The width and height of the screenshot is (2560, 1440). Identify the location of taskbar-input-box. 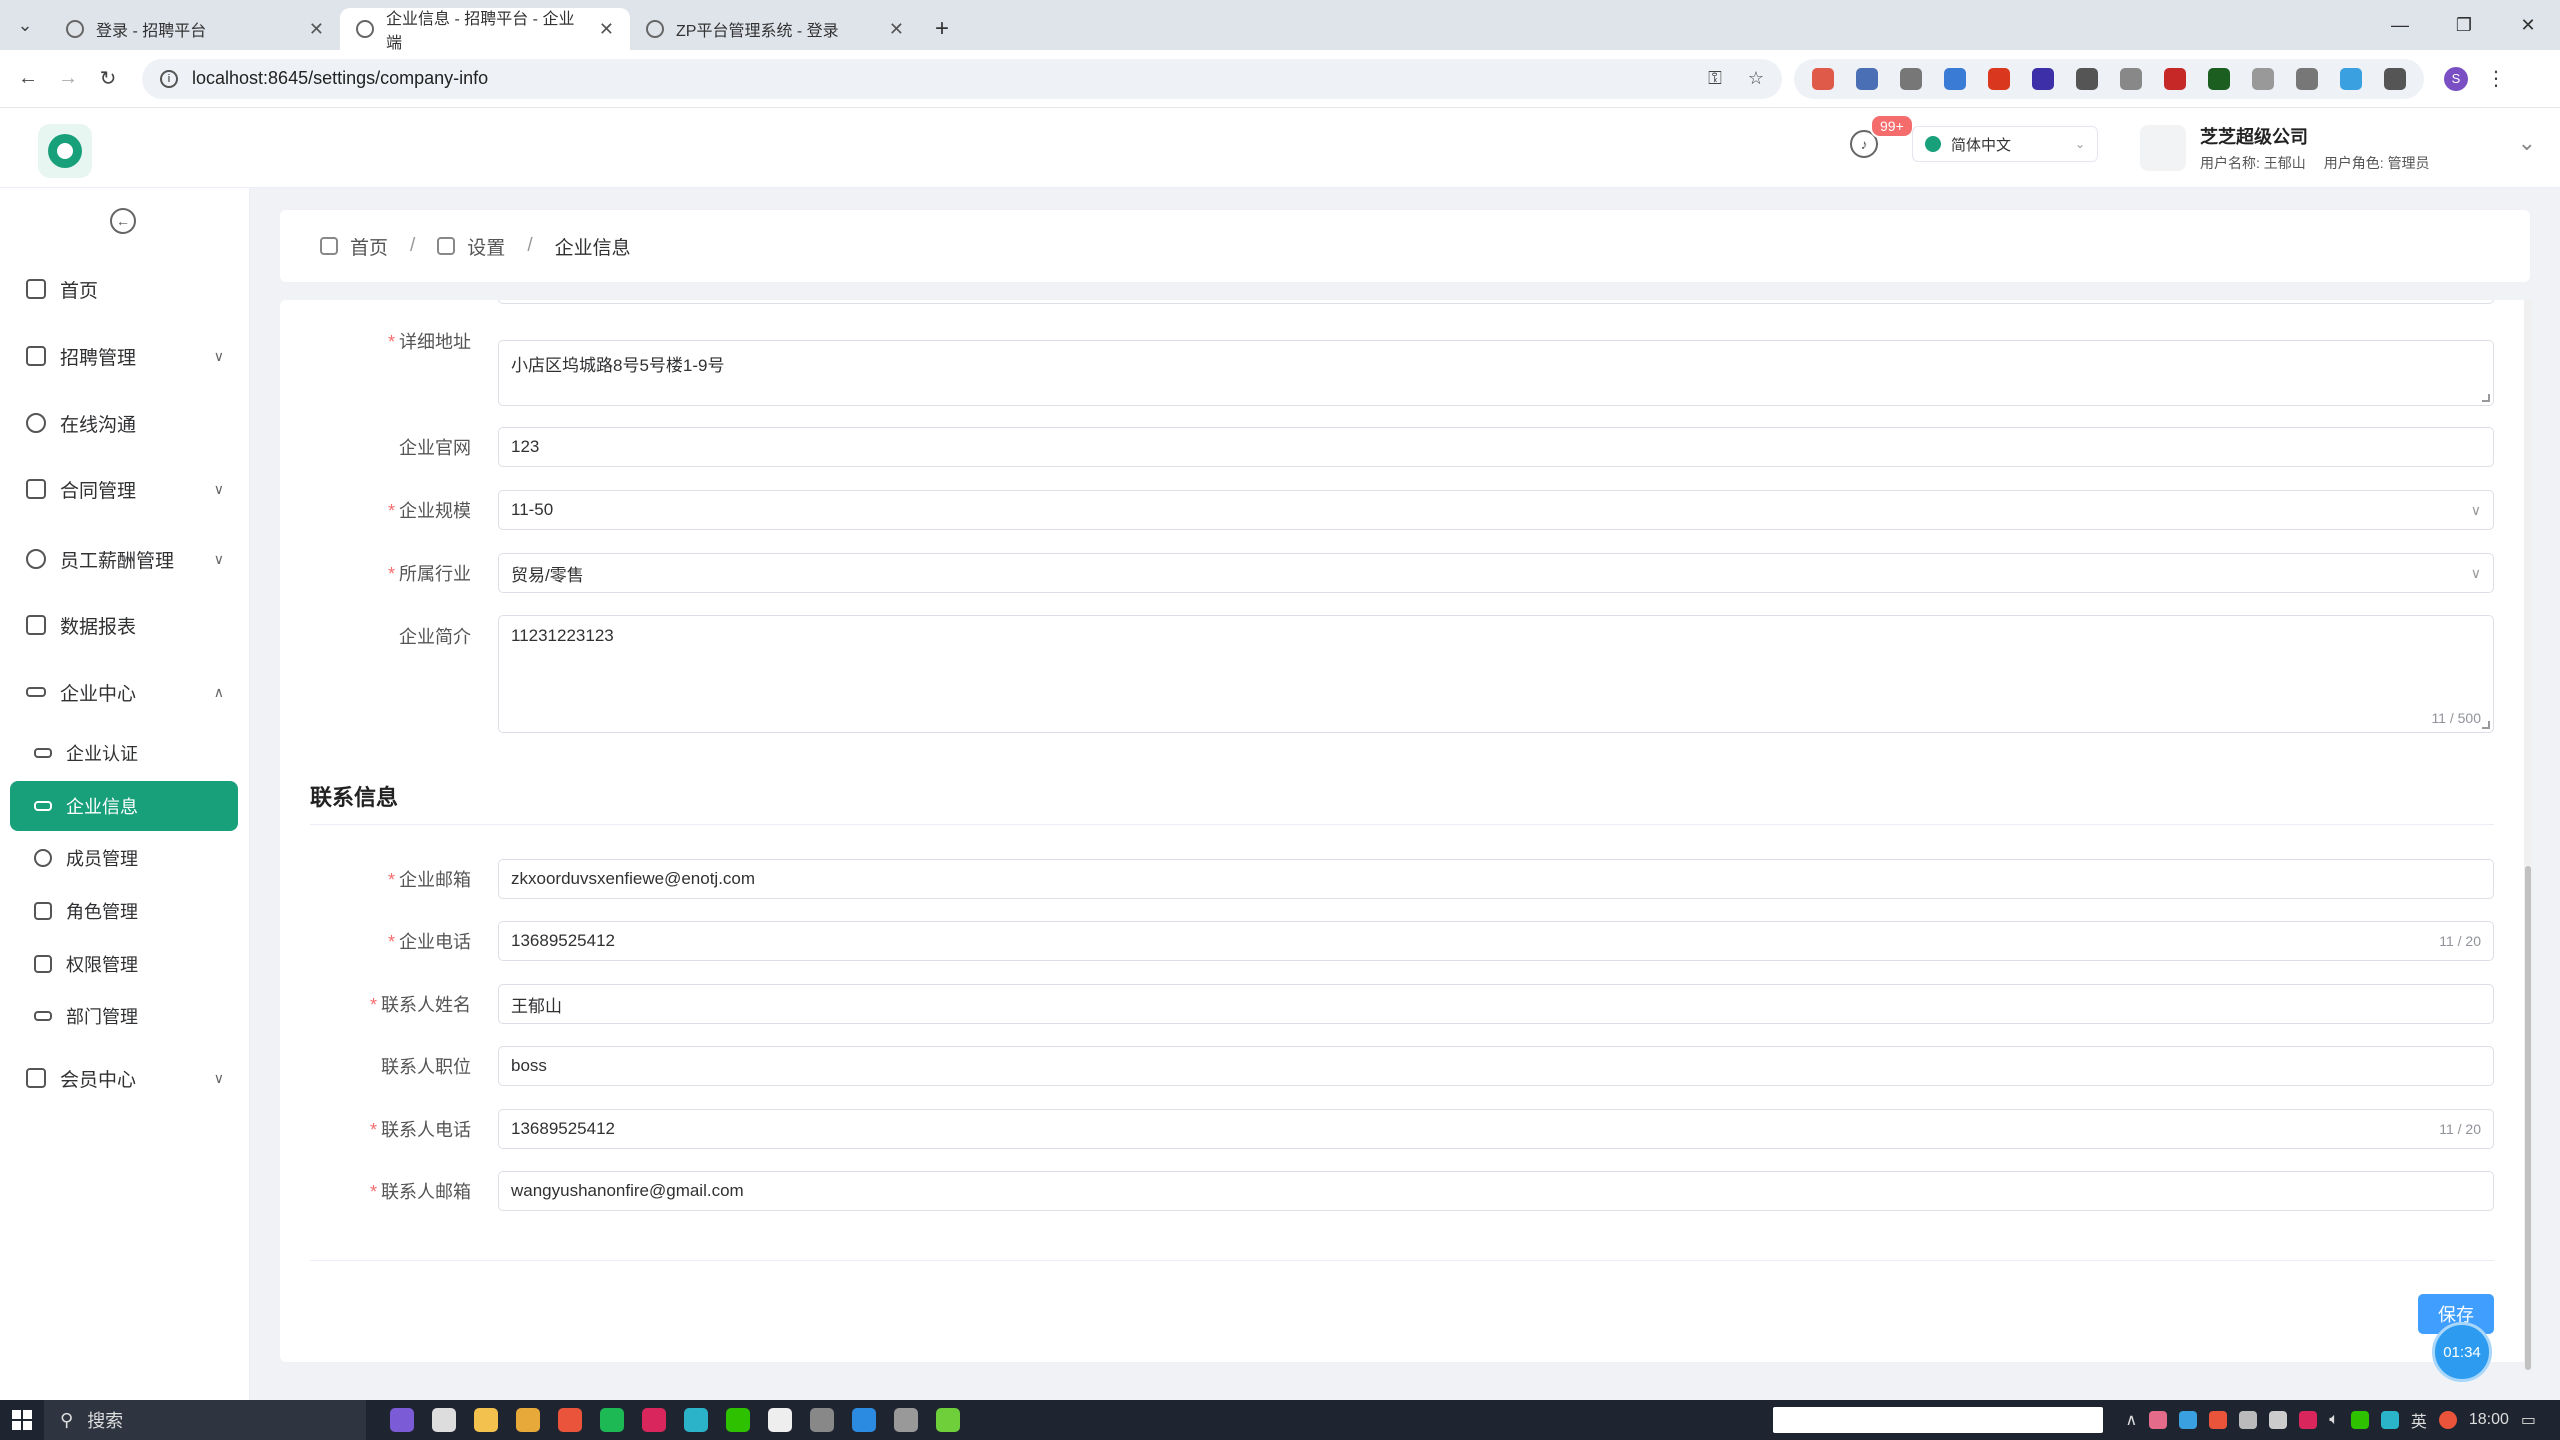
(1938, 1420).